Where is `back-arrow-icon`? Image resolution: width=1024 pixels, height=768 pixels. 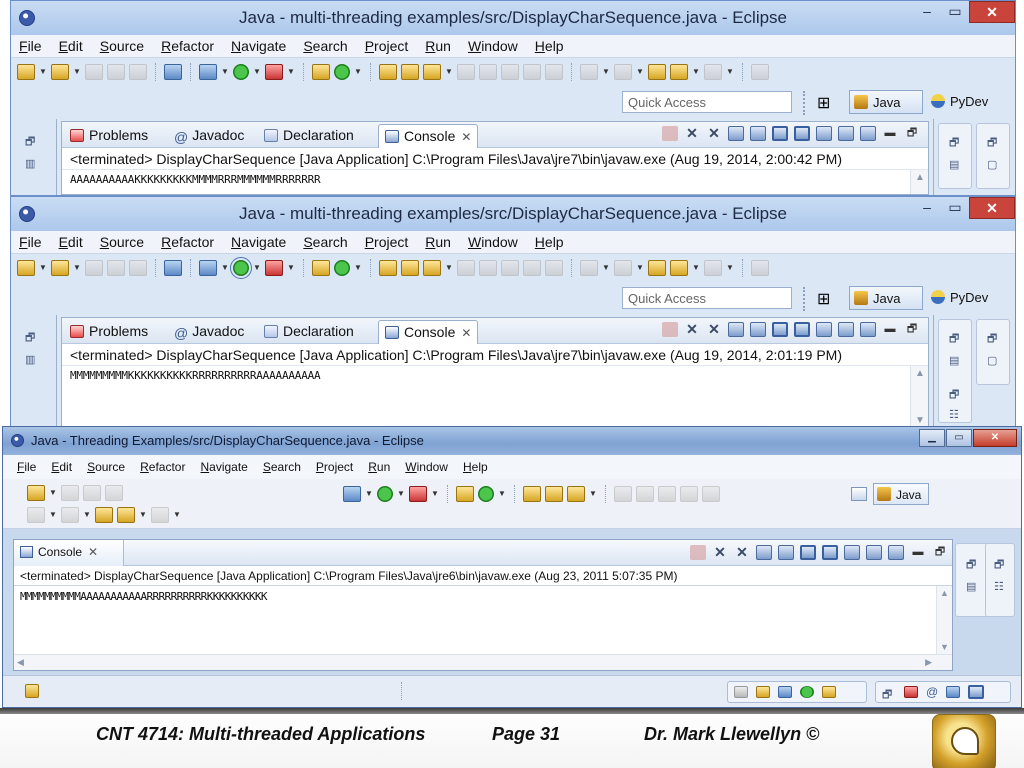
back-arrow-icon is located at coordinates (679, 267).